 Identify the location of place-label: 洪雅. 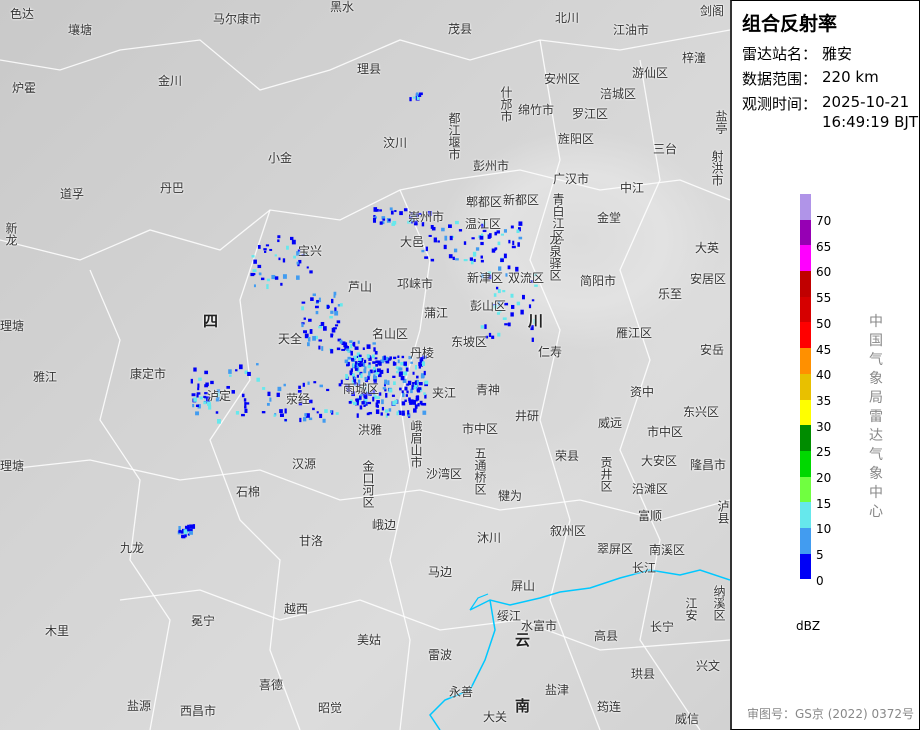
(370, 430).